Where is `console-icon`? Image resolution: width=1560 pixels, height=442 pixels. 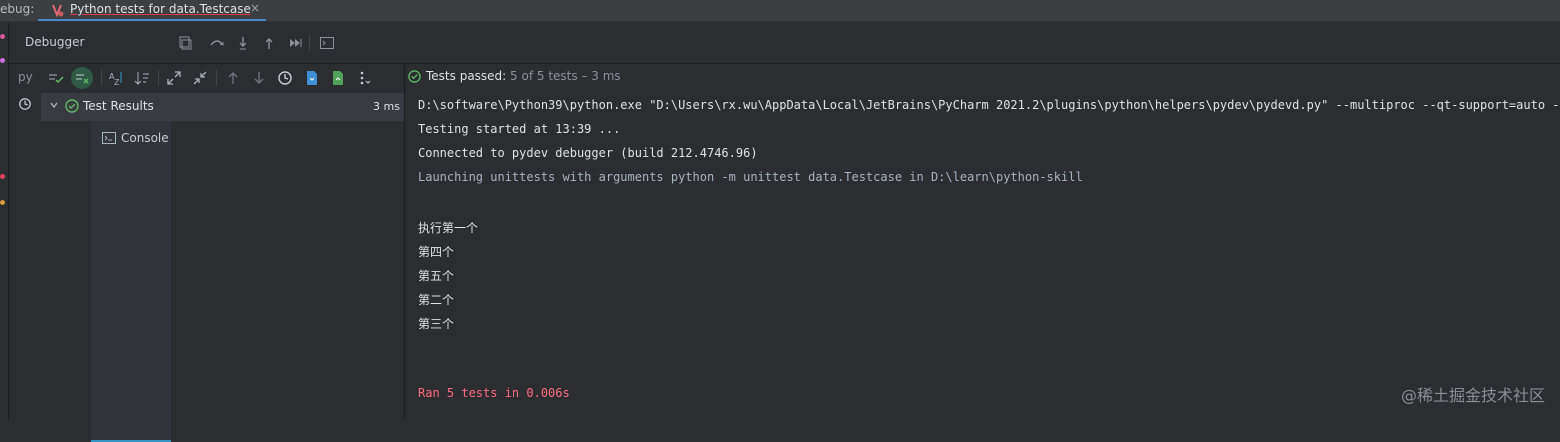
console-icon is located at coordinates (109, 138).